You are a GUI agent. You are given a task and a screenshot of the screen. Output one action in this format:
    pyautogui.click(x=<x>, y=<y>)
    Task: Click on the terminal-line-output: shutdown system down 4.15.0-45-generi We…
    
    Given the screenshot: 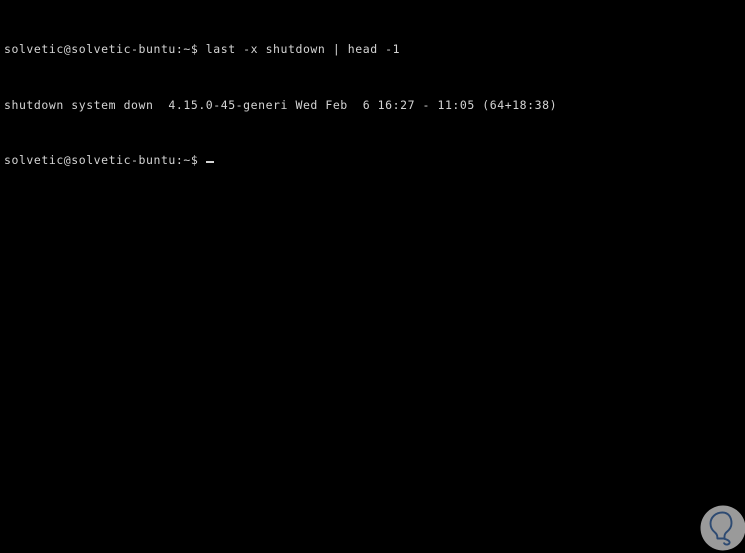 What is the action you would take?
    pyautogui.click(x=374, y=105)
    